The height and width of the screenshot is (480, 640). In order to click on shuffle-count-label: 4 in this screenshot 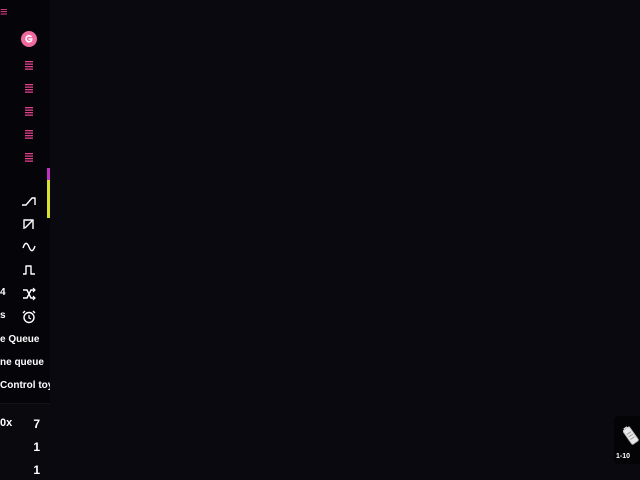, I will do `click(3, 292)`.